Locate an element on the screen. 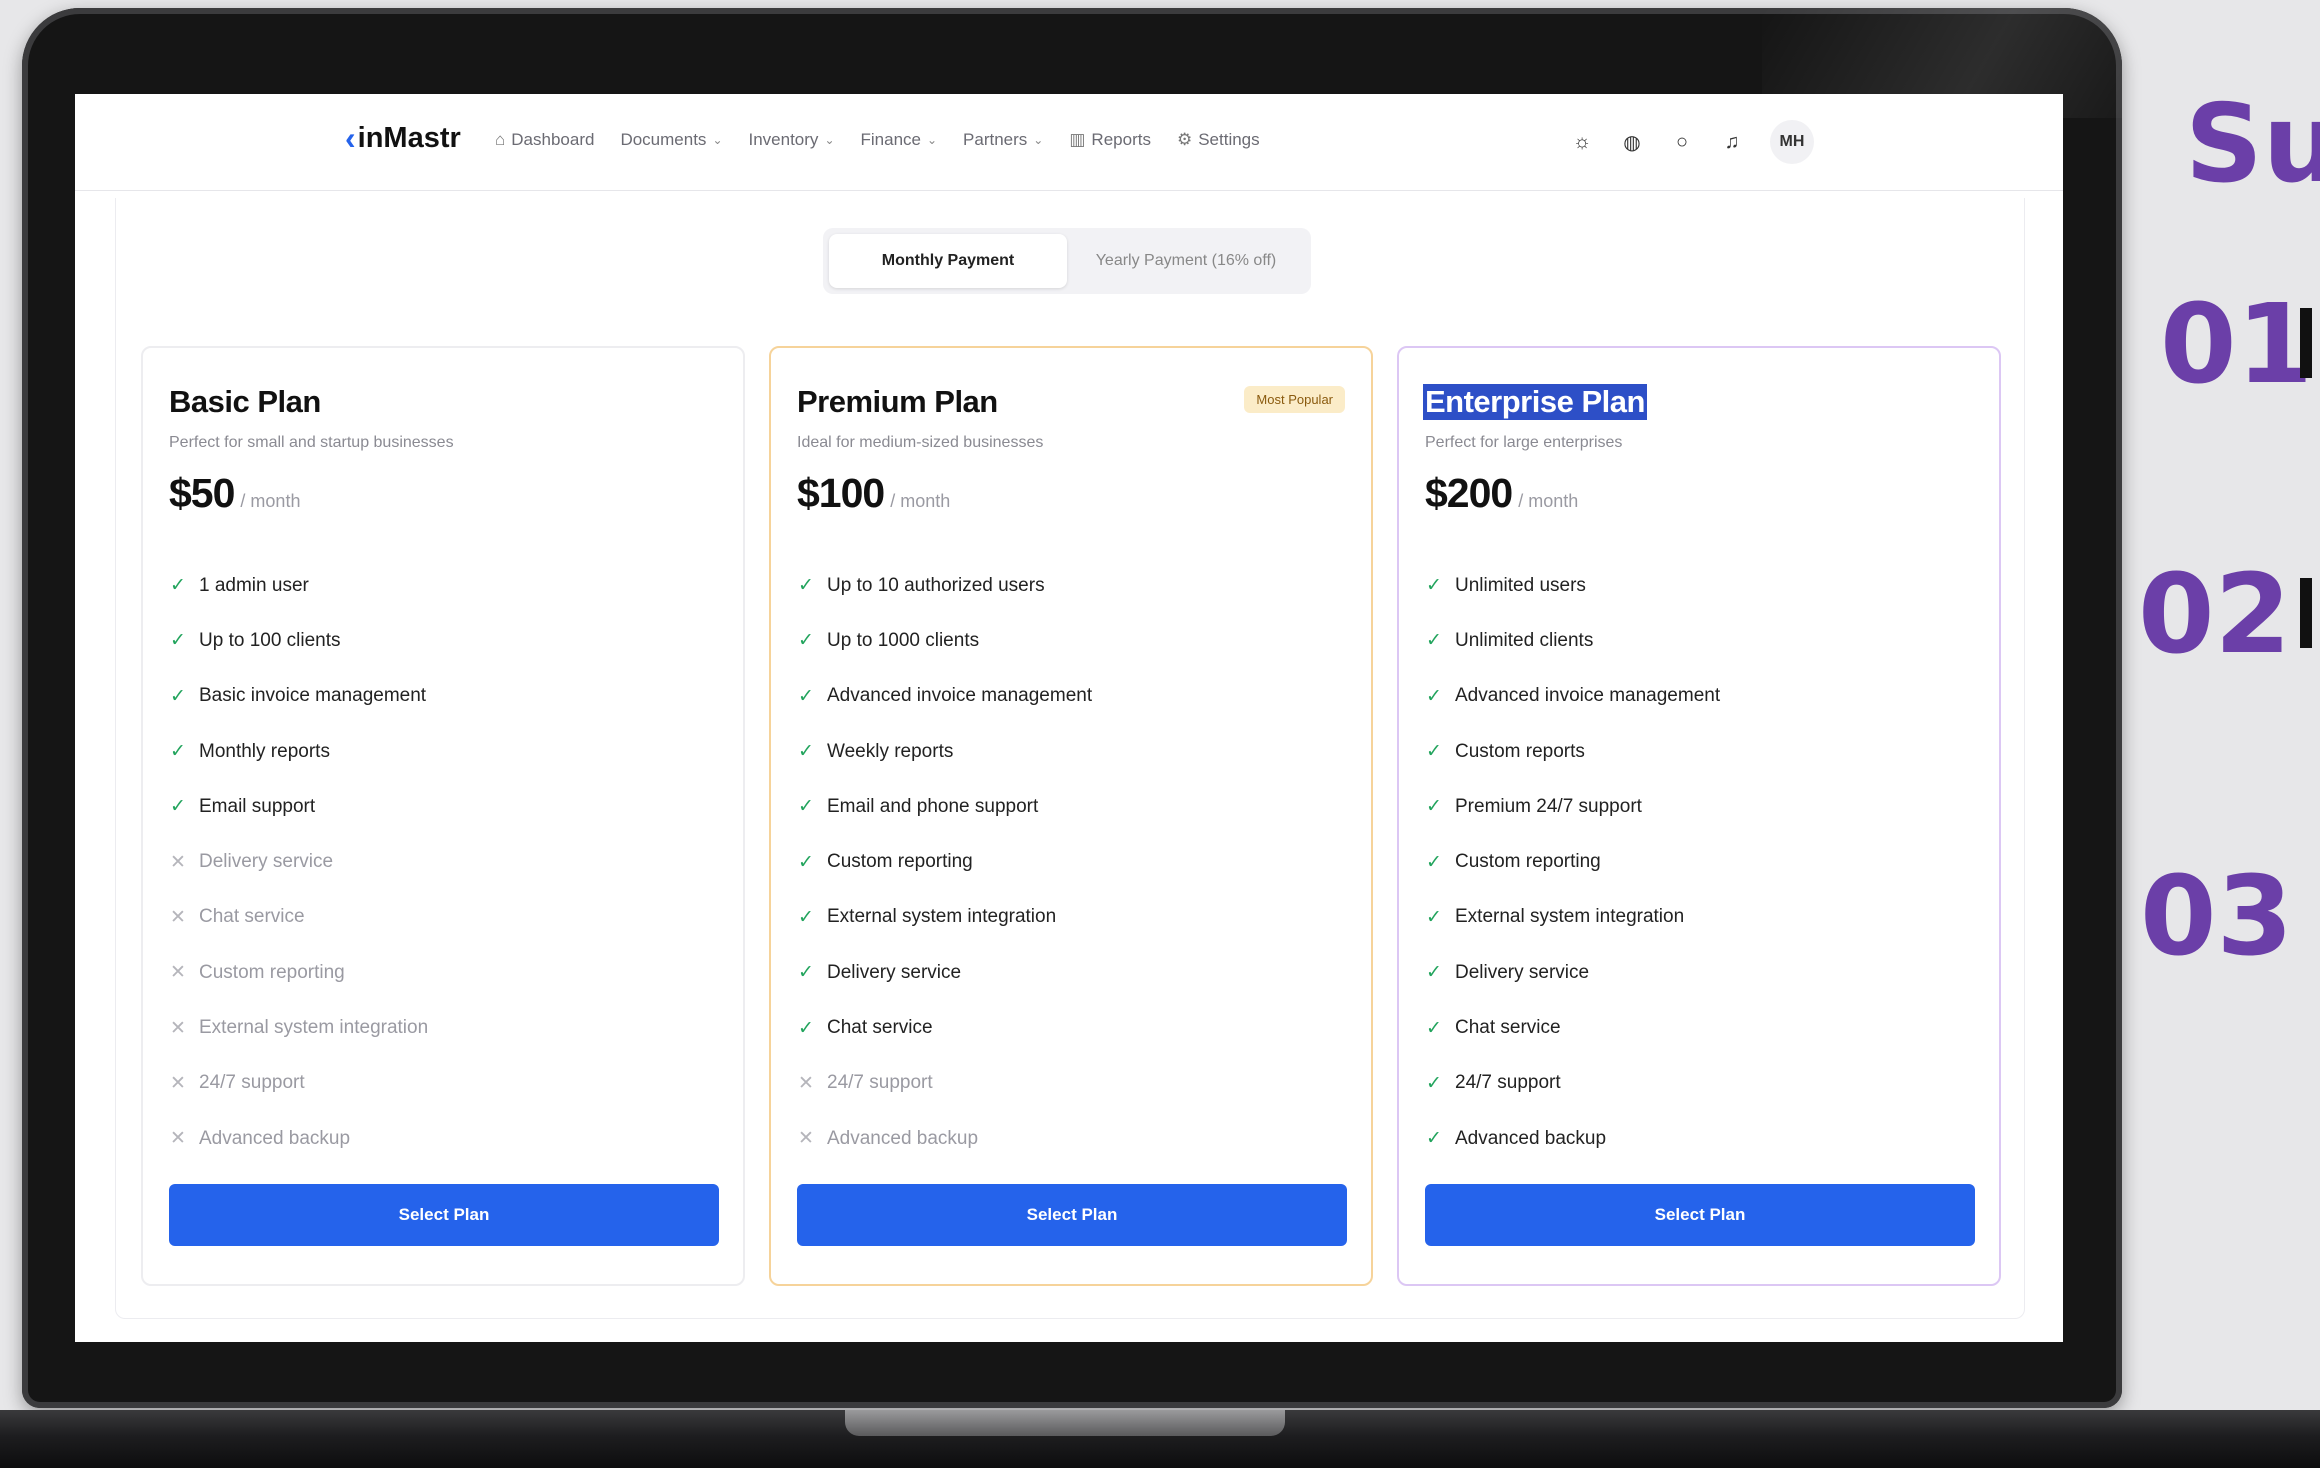 This screenshot has width=2320, height=1468. logo-chevron-icon: ‹ is located at coordinates (350, 138).